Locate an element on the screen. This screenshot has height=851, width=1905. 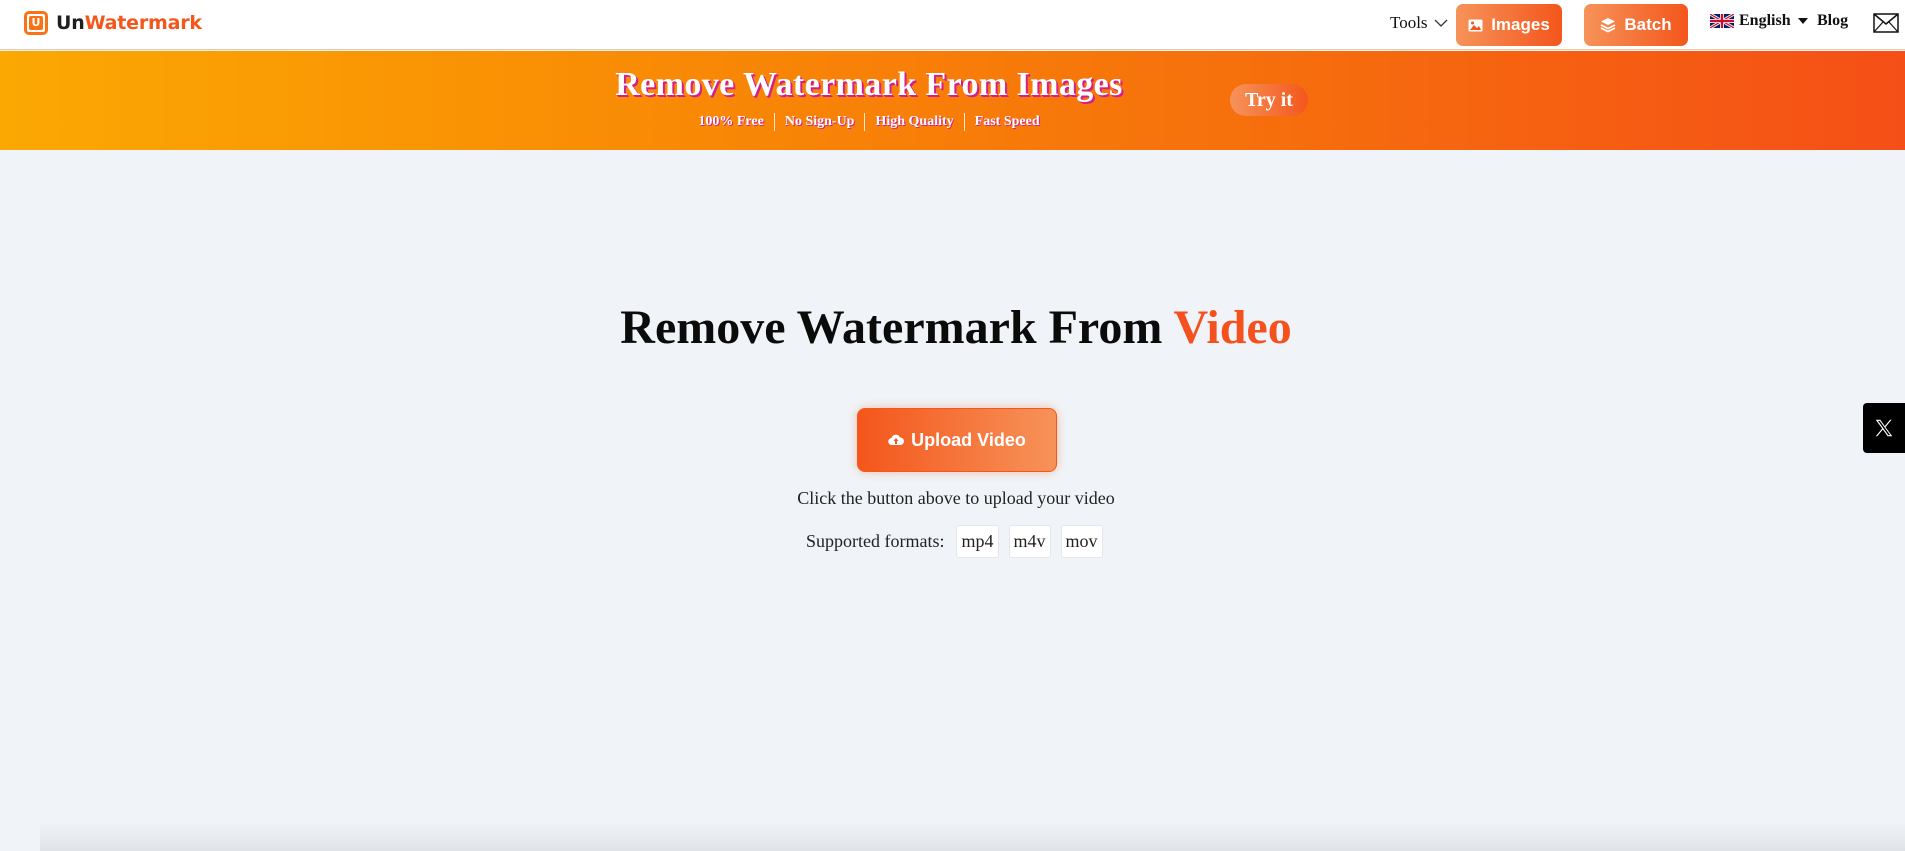
image-icon is located at coordinates (1475, 25).